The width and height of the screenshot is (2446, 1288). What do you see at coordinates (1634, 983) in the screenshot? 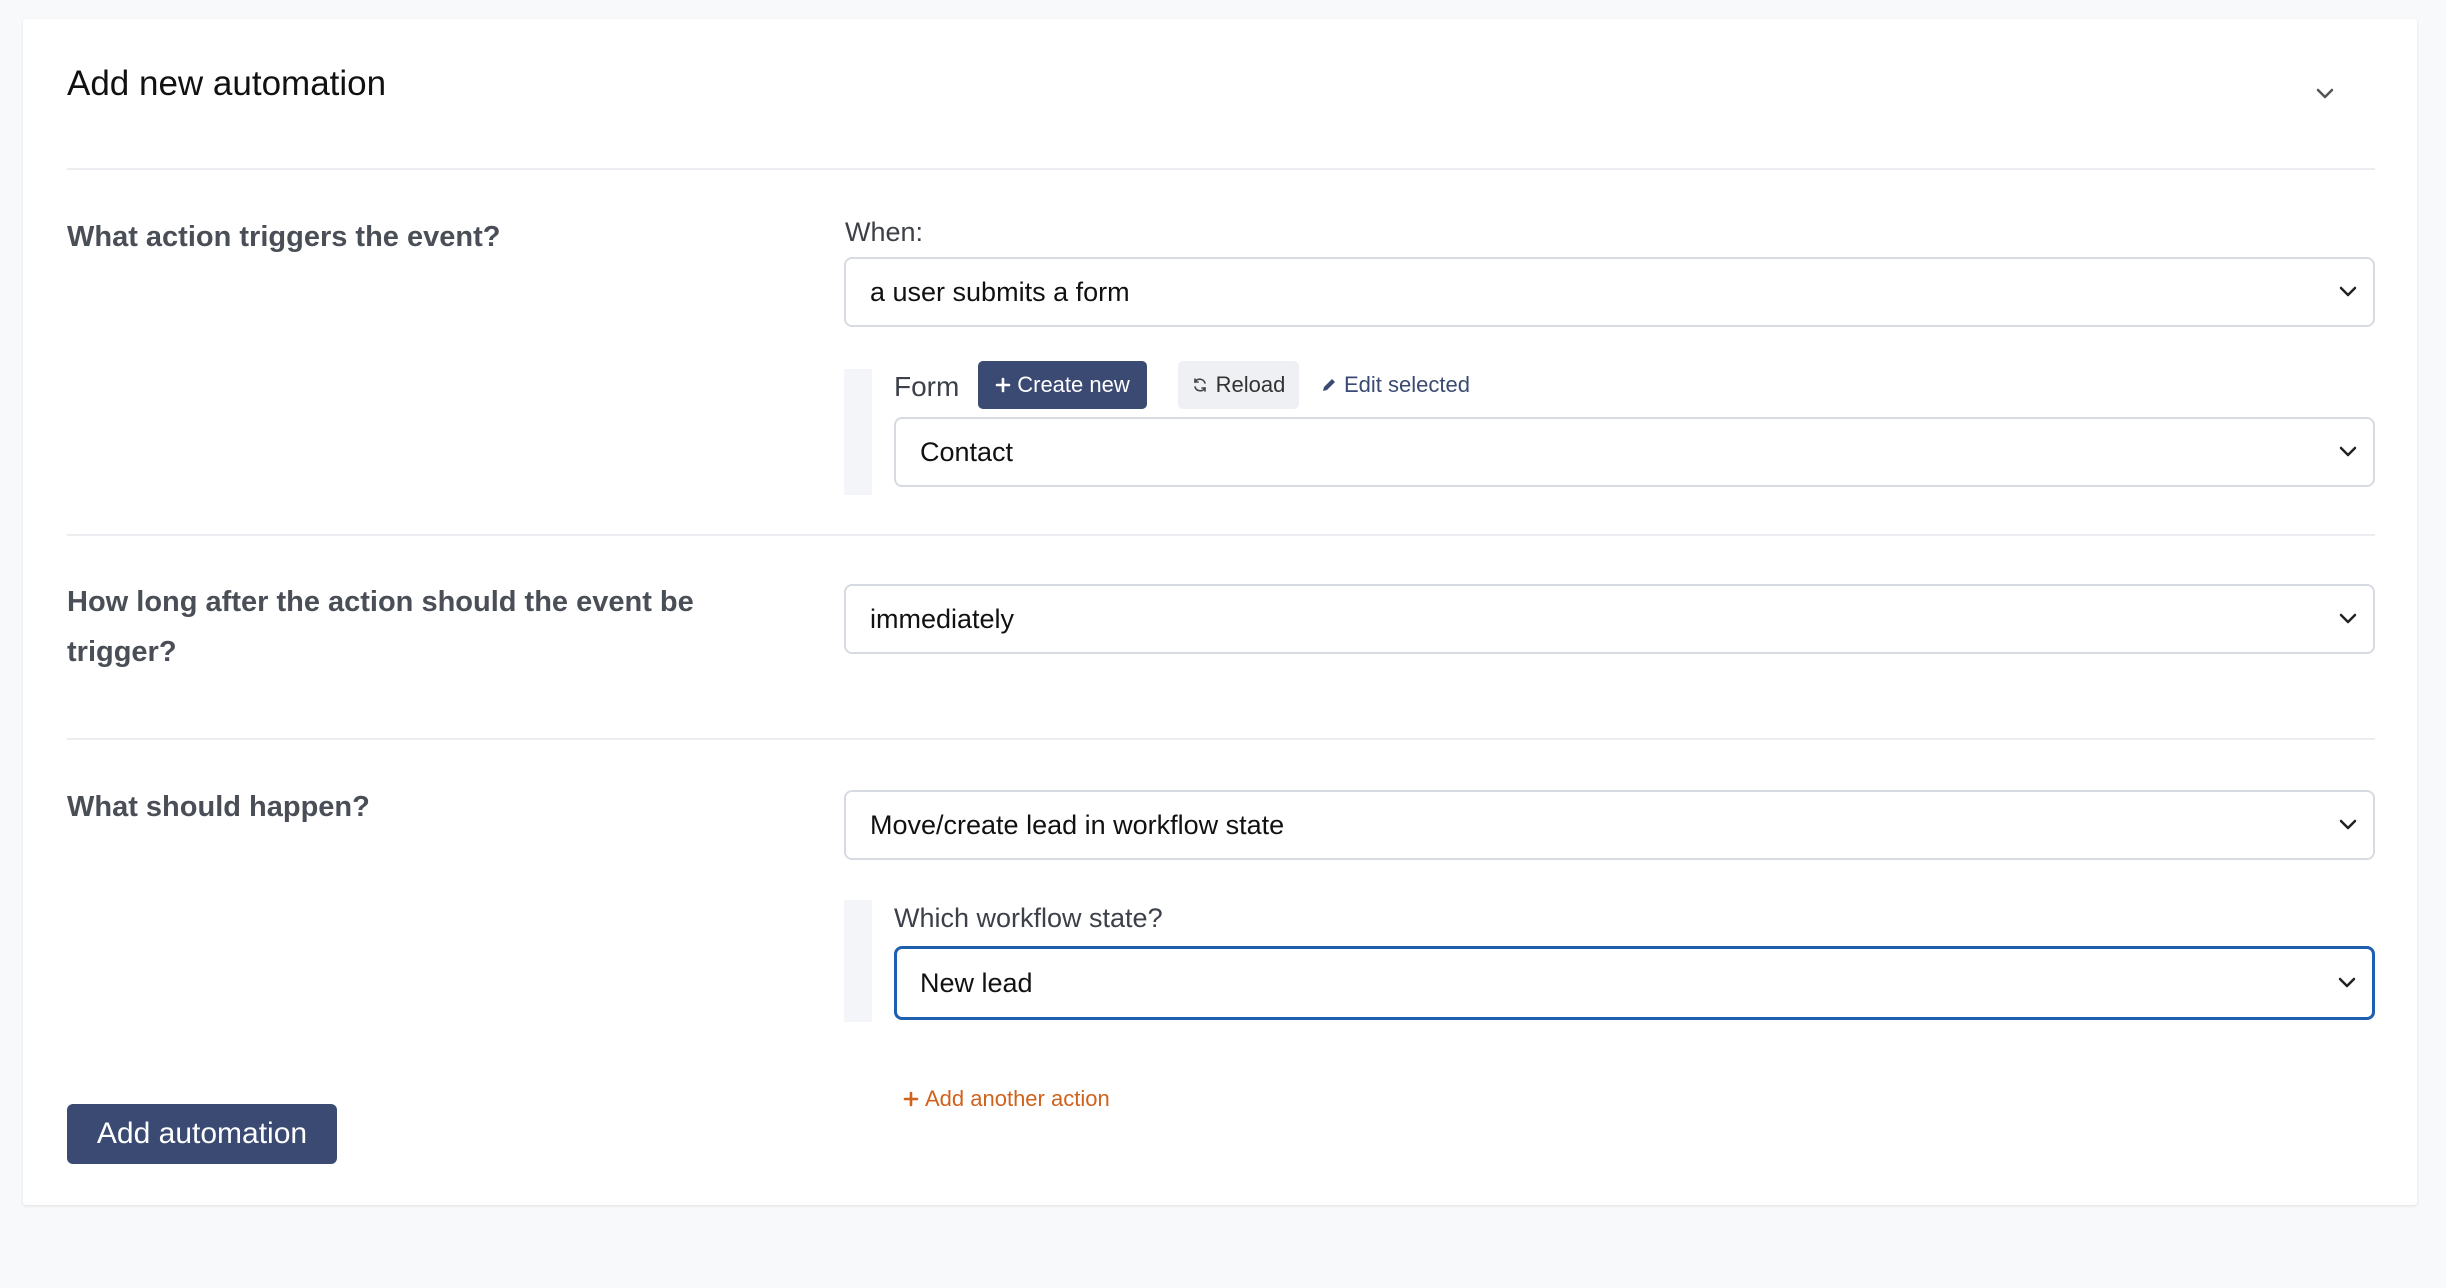
I see `workflow-state-select: New lead` at bounding box center [1634, 983].